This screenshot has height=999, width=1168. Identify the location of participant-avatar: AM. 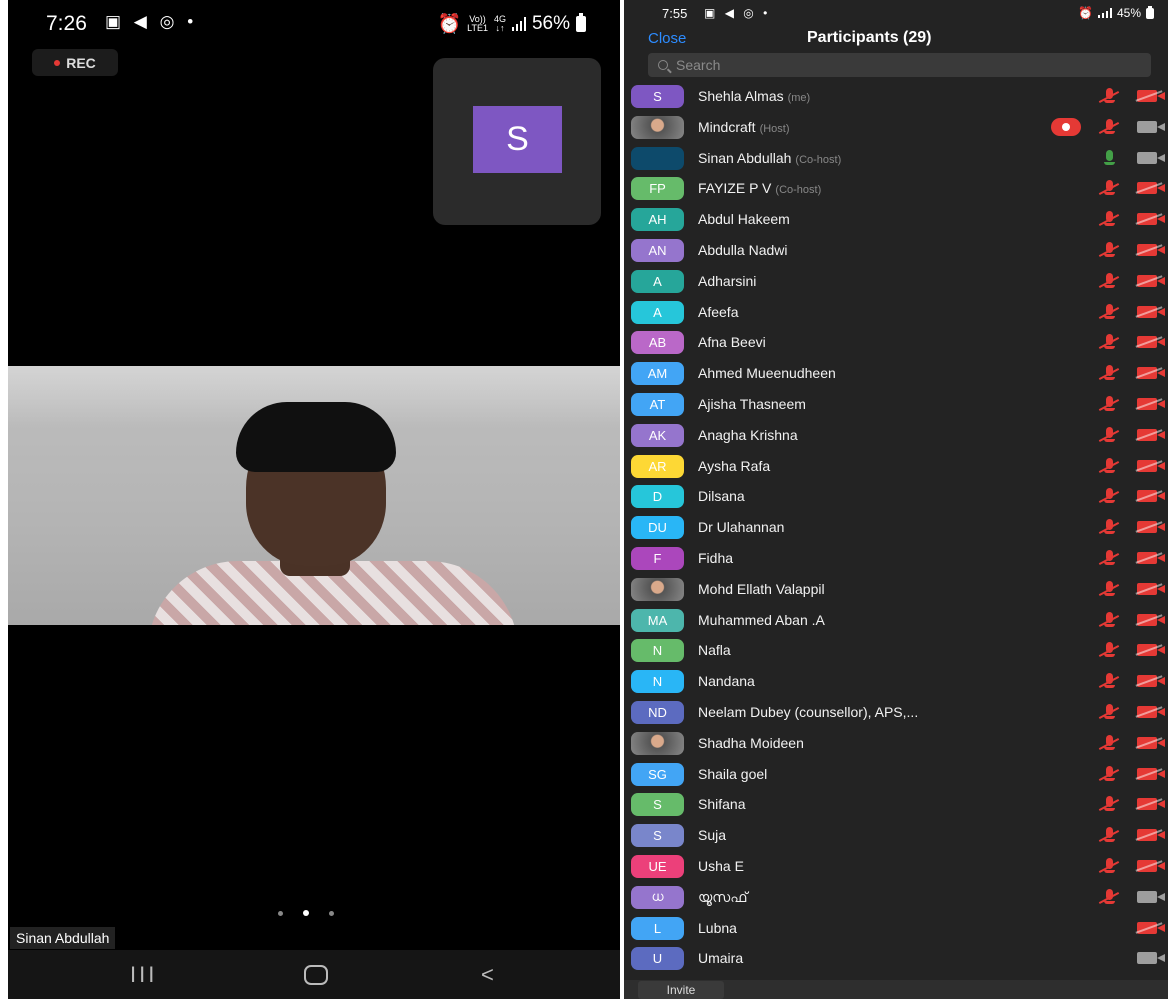
(657, 374).